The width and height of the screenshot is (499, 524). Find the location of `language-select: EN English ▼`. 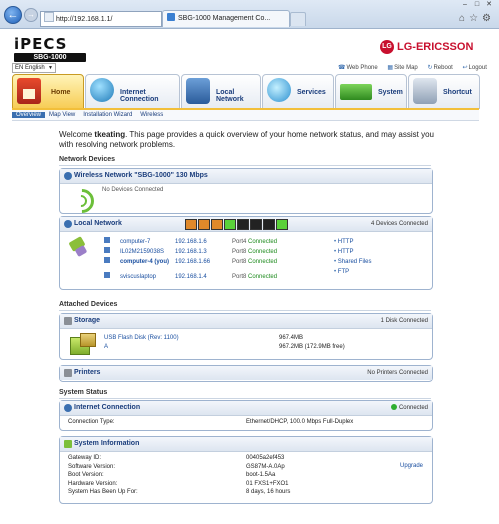

language-select: EN English ▼ is located at coordinates (34, 68).